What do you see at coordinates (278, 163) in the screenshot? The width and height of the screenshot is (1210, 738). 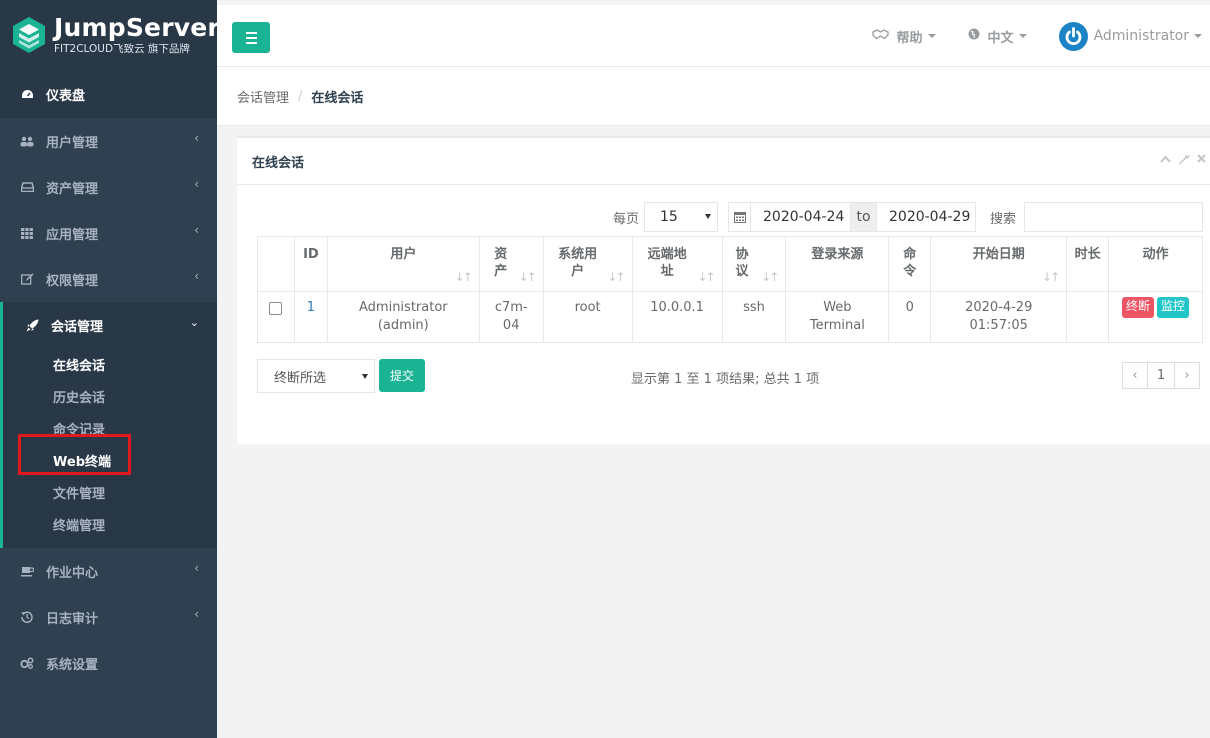 I see `panel-title: 在线会话` at bounding box center [278, 163].